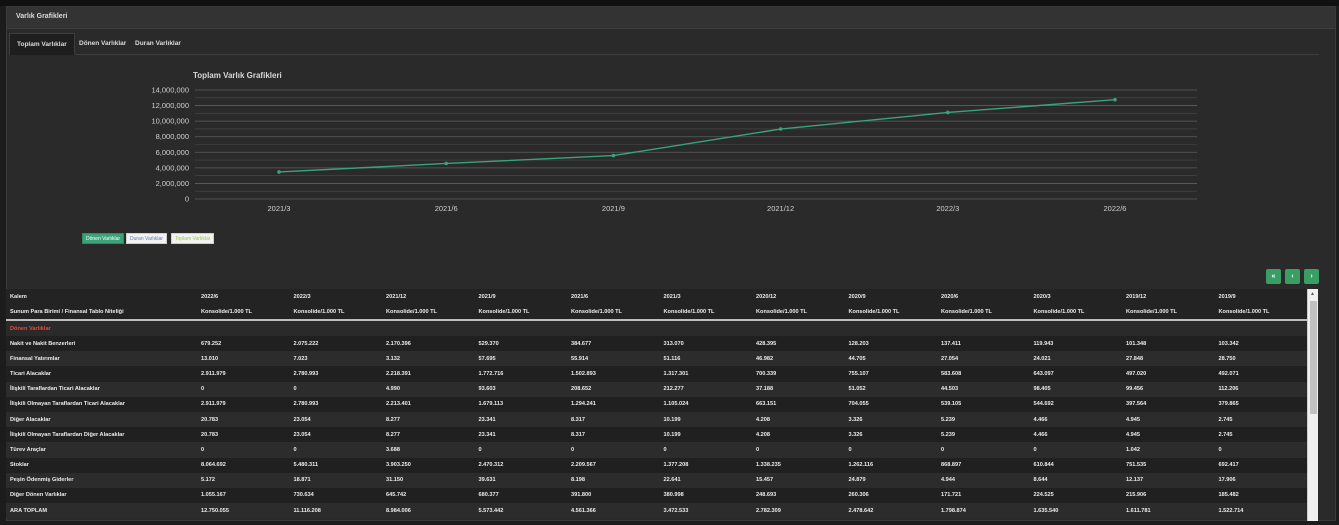 This screenshot has height=525, width=1339. I want to click on section-row: Dönen Varlıklar, so click(656, 328).